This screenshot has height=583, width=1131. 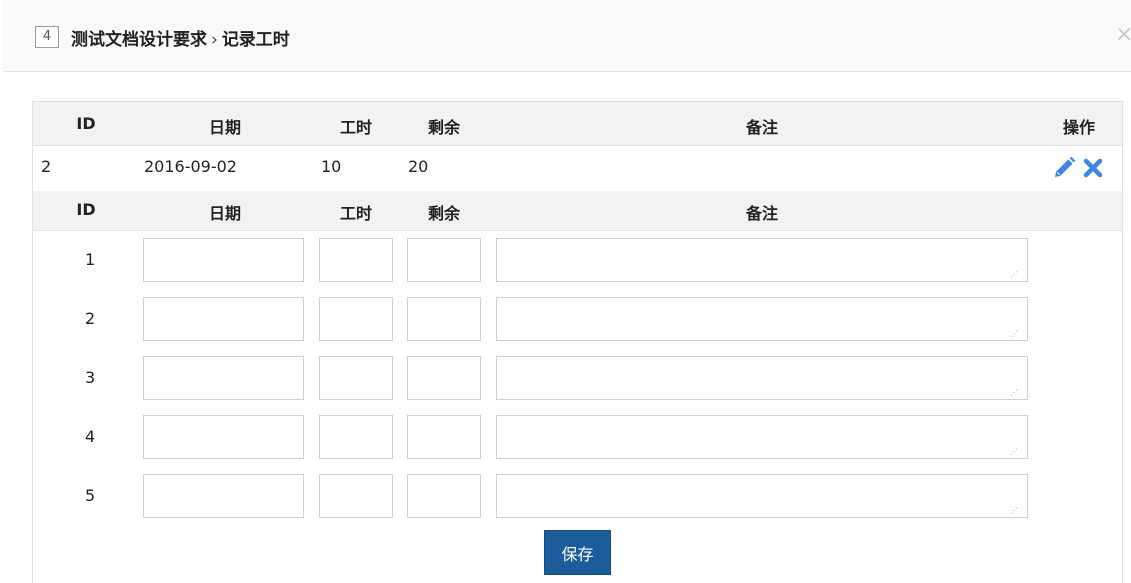 What do you see at coordinates (1093, 168) in the screenshot?
I see `close-x-icon` at bounding box center [1093, 168].